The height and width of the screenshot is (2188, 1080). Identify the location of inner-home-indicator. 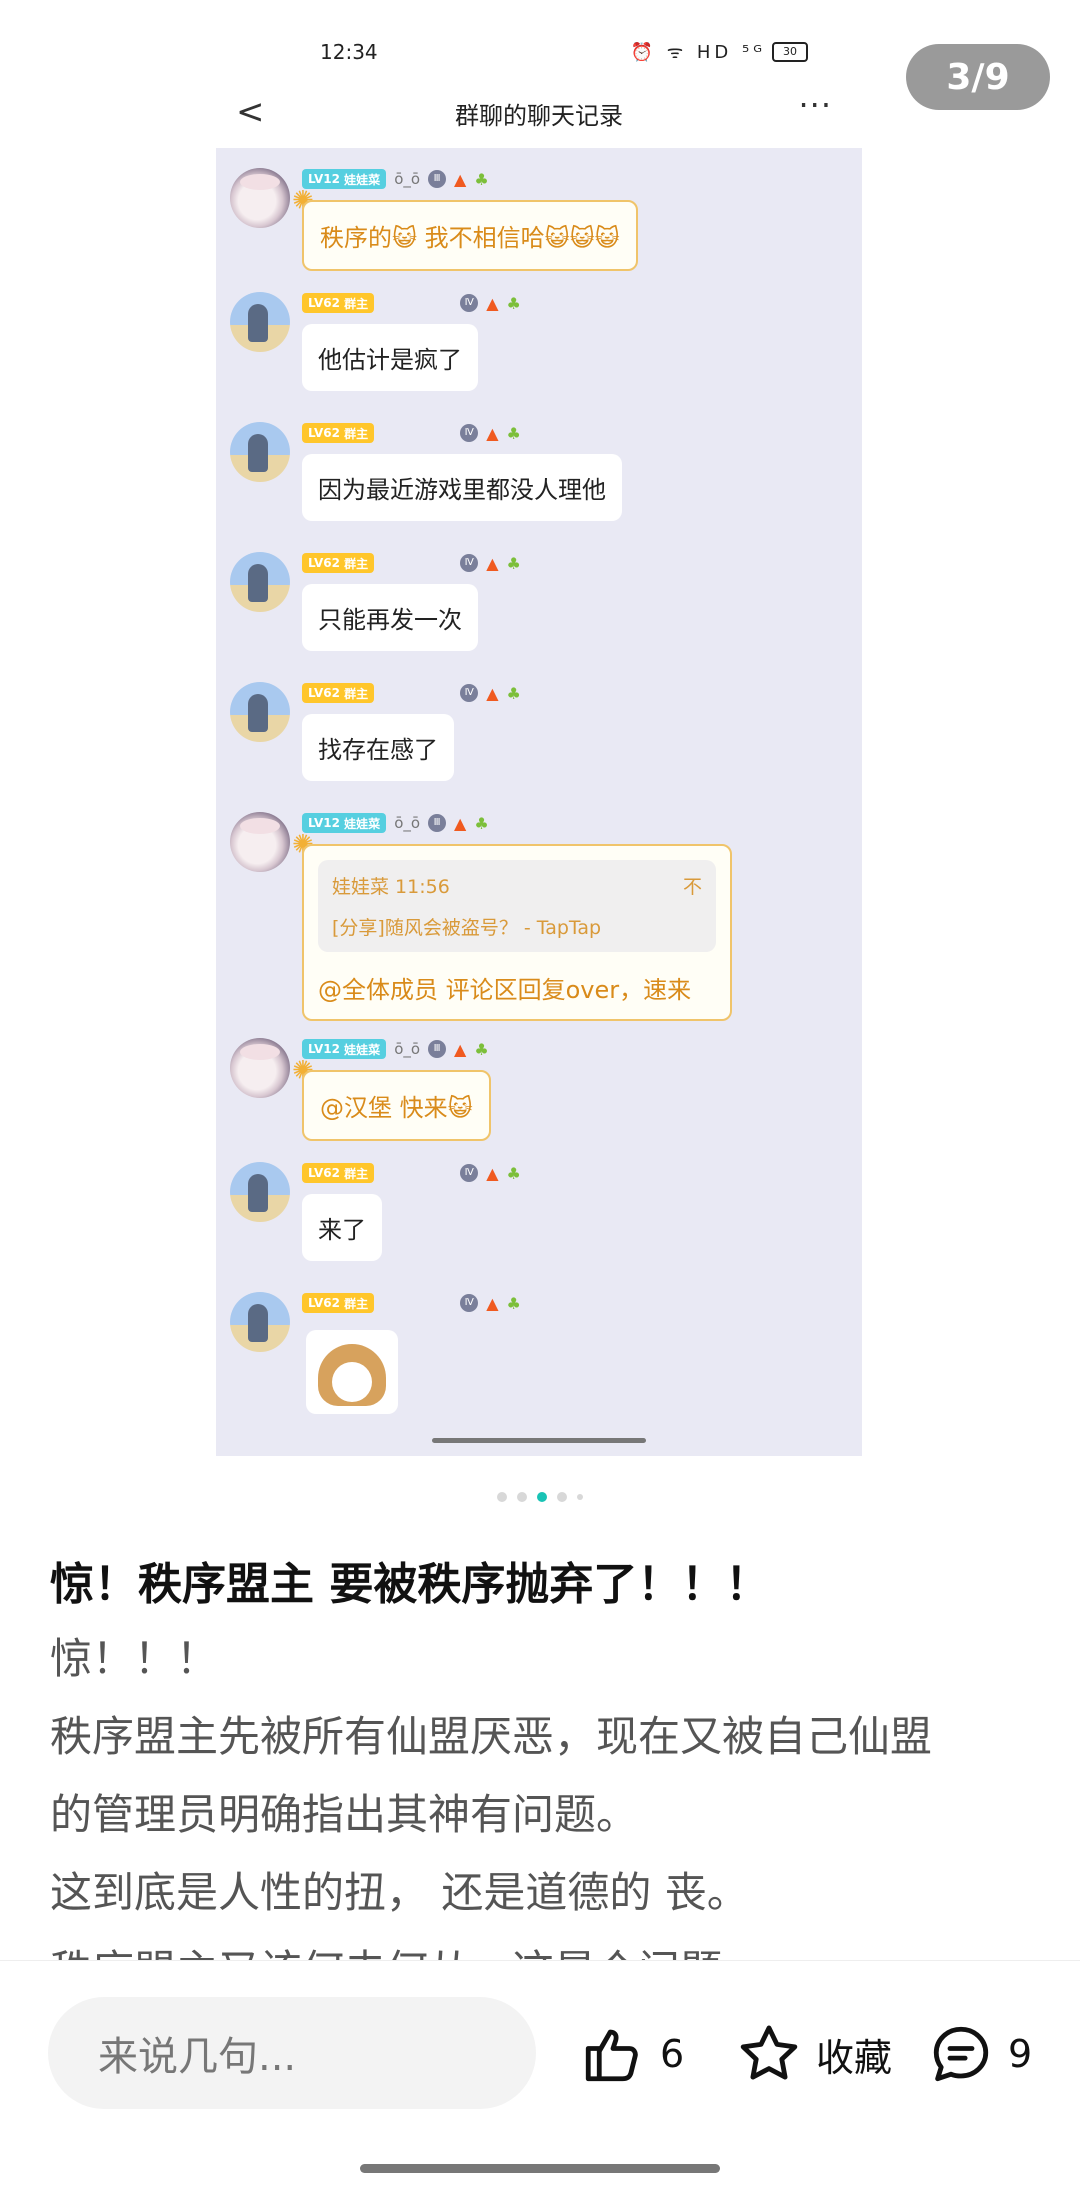
(539, 1440).